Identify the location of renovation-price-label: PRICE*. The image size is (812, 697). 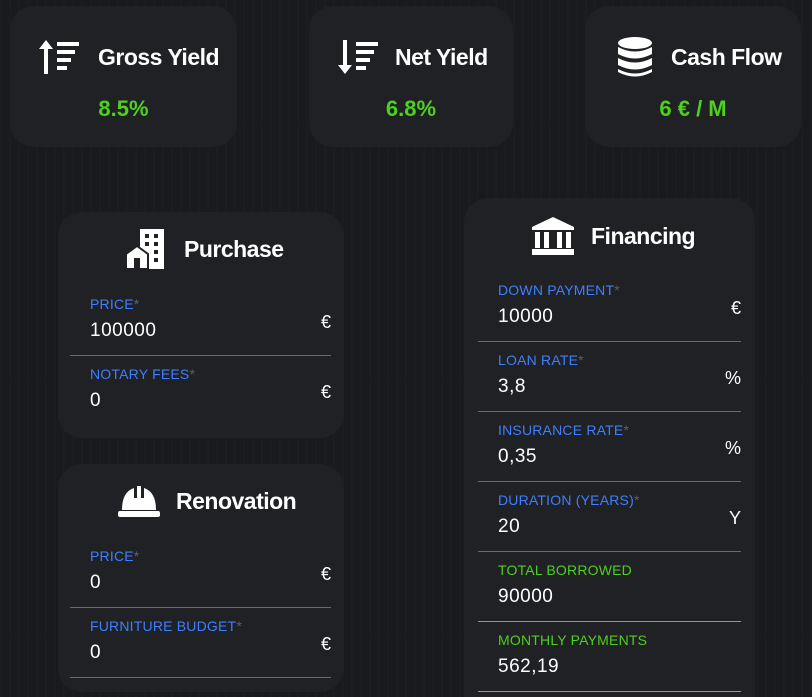
(115, 556).